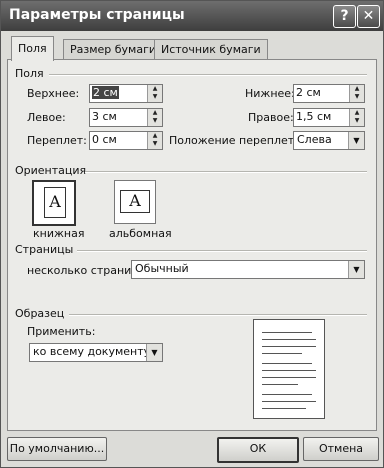 Image resolution: width=384 pixels, height=468 pixels. I want to click on margins-group-title: Поля, so click(29, 73).